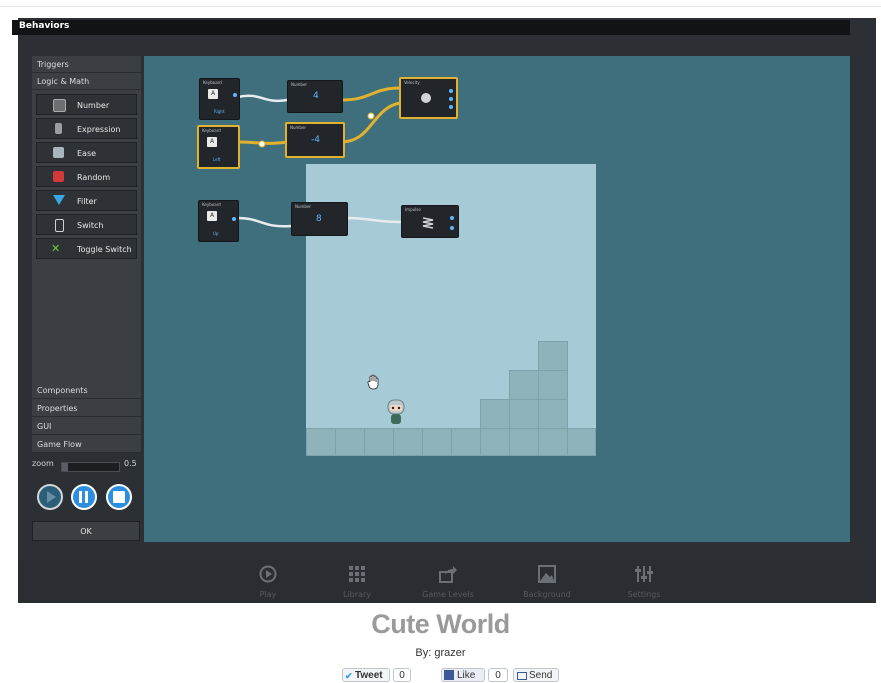 Image resolution: width=881 pixels, height=683 pixels. Describe the element at coordinates (463, 675) in the screenshot. I see `facebook-like-button: Like` at that location.